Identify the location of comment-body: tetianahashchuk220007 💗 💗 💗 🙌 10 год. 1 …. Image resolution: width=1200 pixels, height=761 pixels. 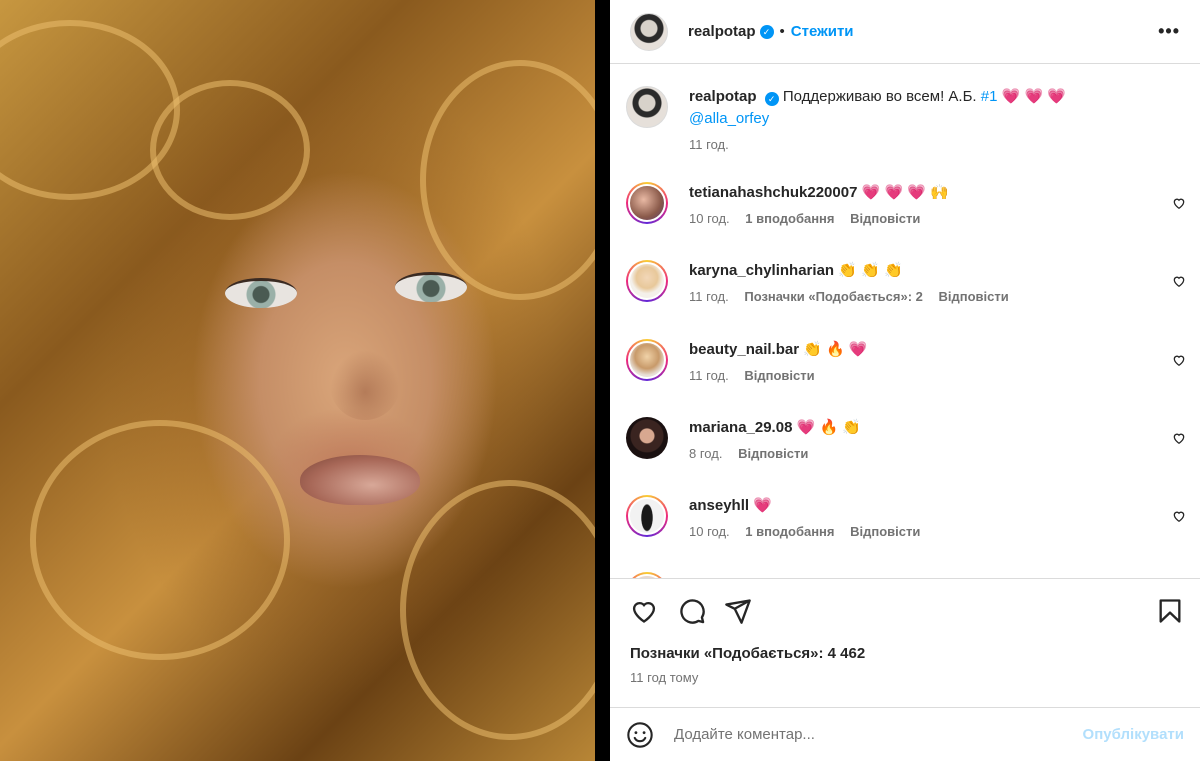
(937, 204).